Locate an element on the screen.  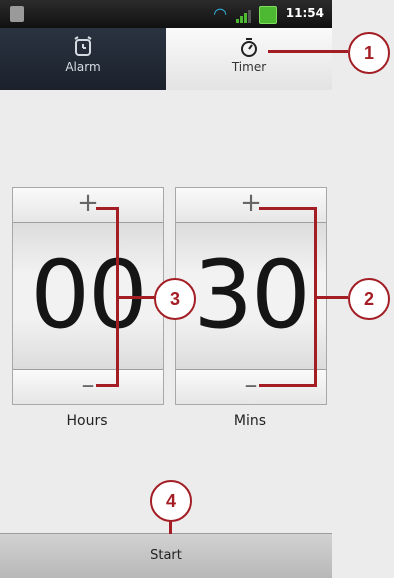
wifi-icon: ◠ is located at coordinates (220, 13).